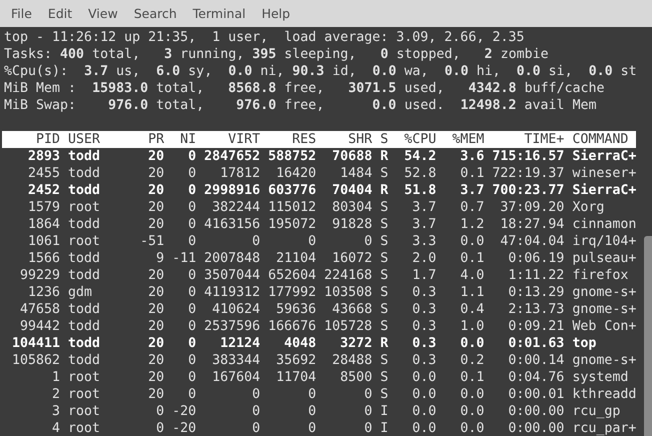 This screenshot has height=436, width=652. What do you see at coordinates (219, 13) in the screenshot?
I see `menu-item: Terminal` at bounding box center [219, 13].